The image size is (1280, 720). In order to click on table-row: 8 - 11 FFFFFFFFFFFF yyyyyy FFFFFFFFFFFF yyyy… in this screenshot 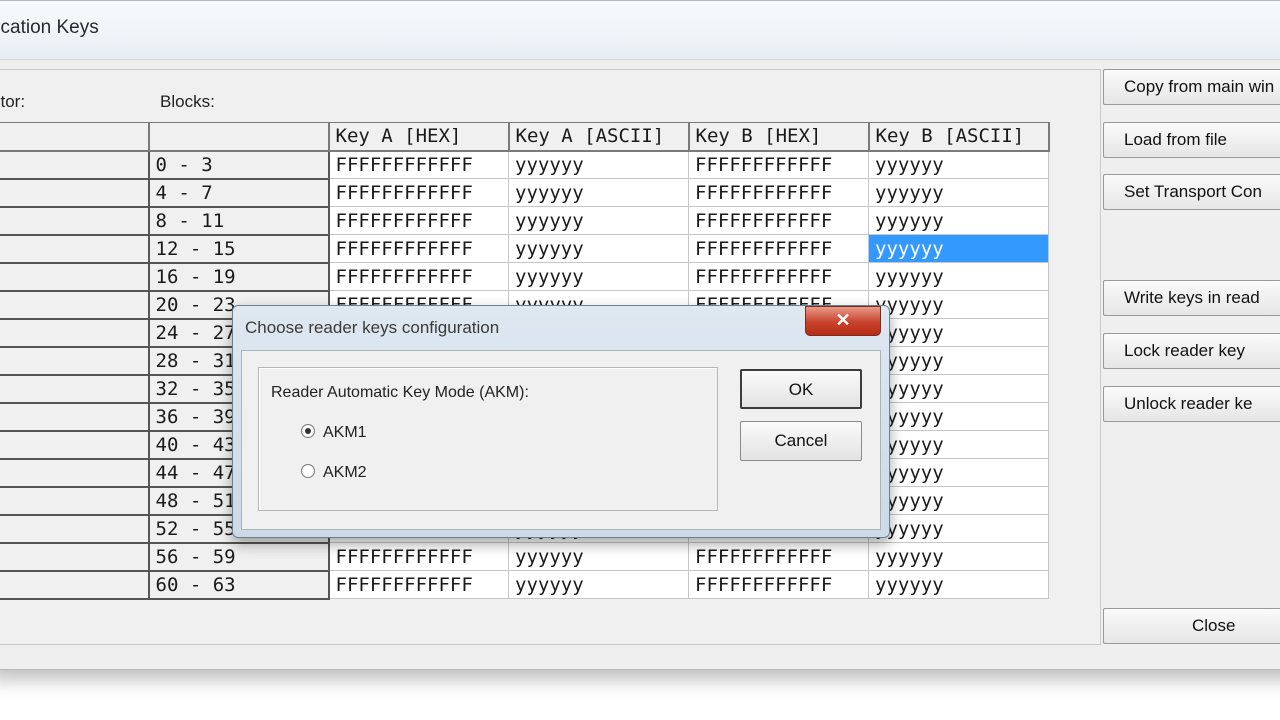, I will do `click(524, 221)`.